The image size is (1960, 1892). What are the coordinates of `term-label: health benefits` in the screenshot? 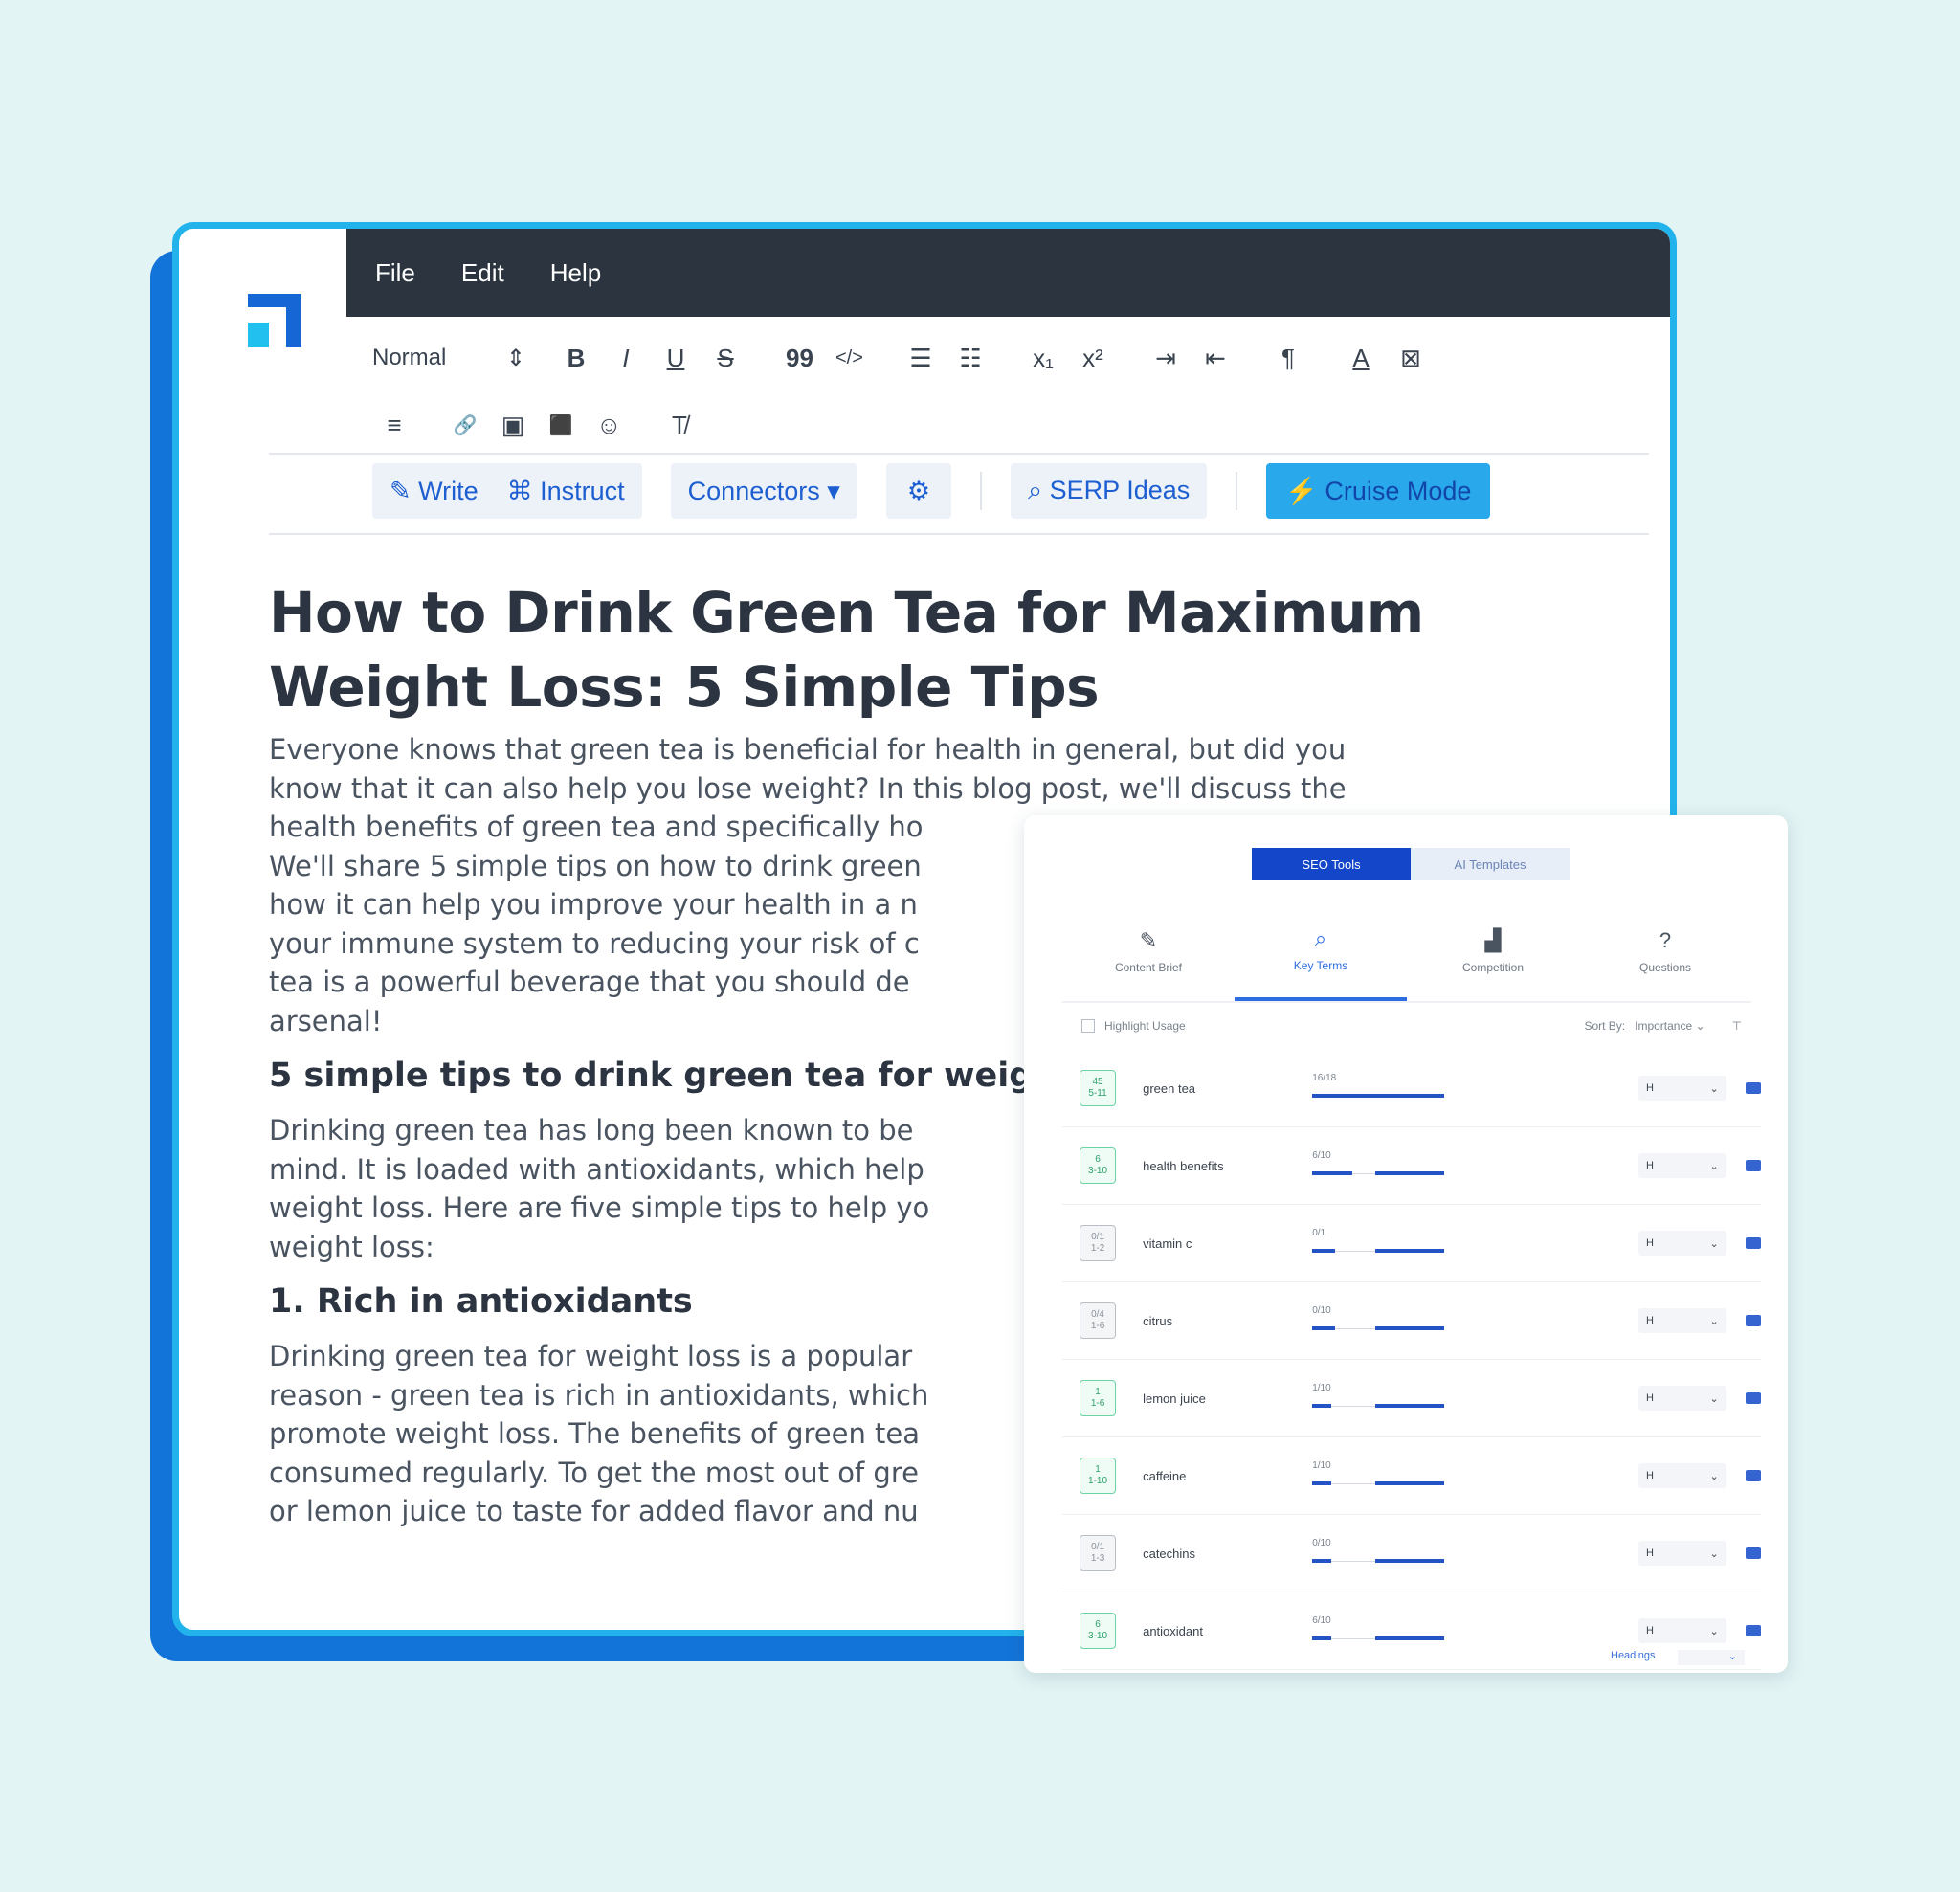 It's located at (1184, 1165).